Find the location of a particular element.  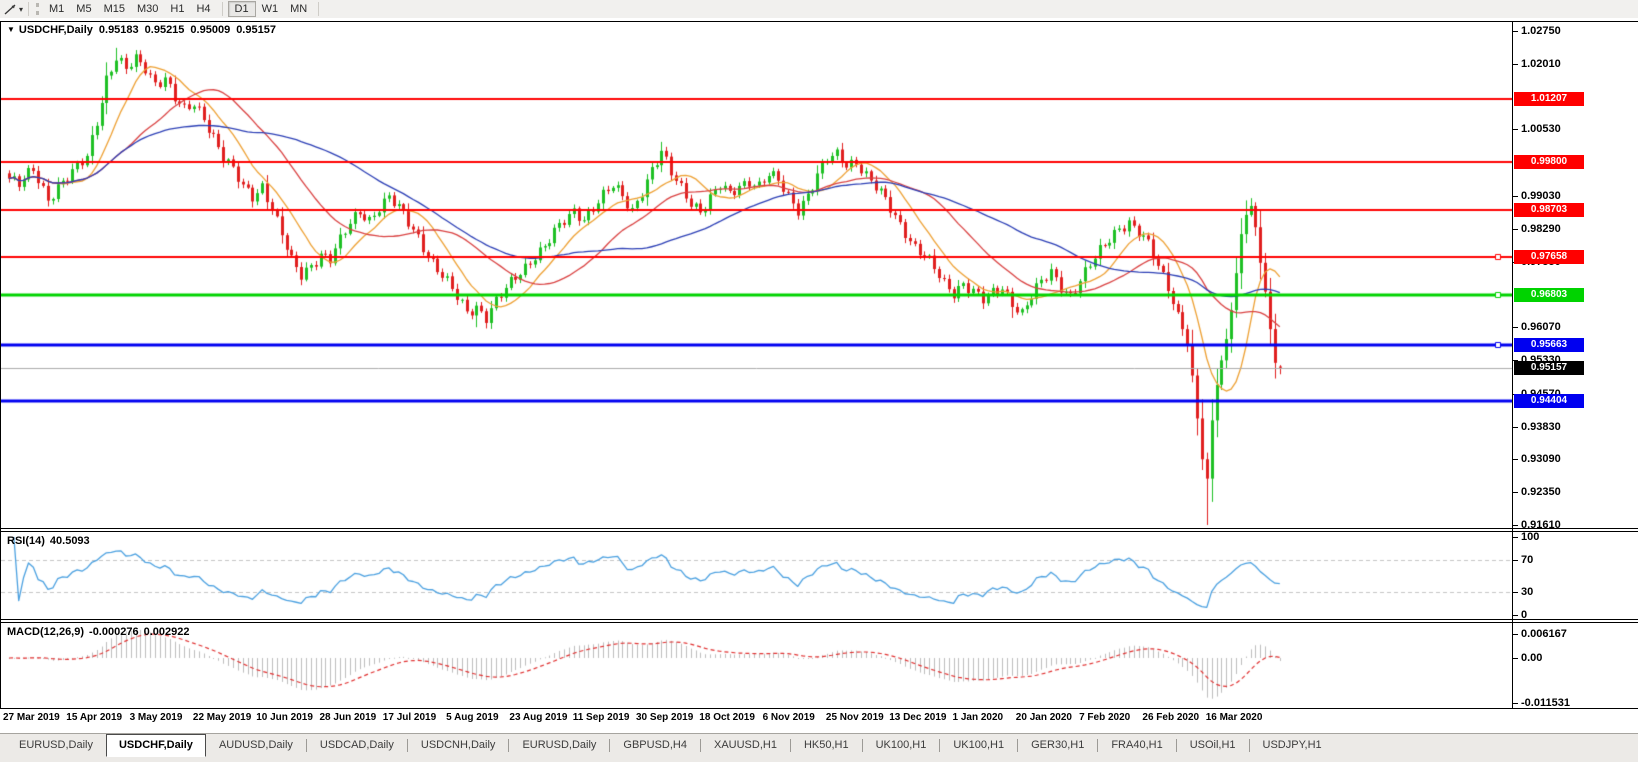

chart-symbol-dropdown-icon: ▼ is located at coordinates (11, 29).